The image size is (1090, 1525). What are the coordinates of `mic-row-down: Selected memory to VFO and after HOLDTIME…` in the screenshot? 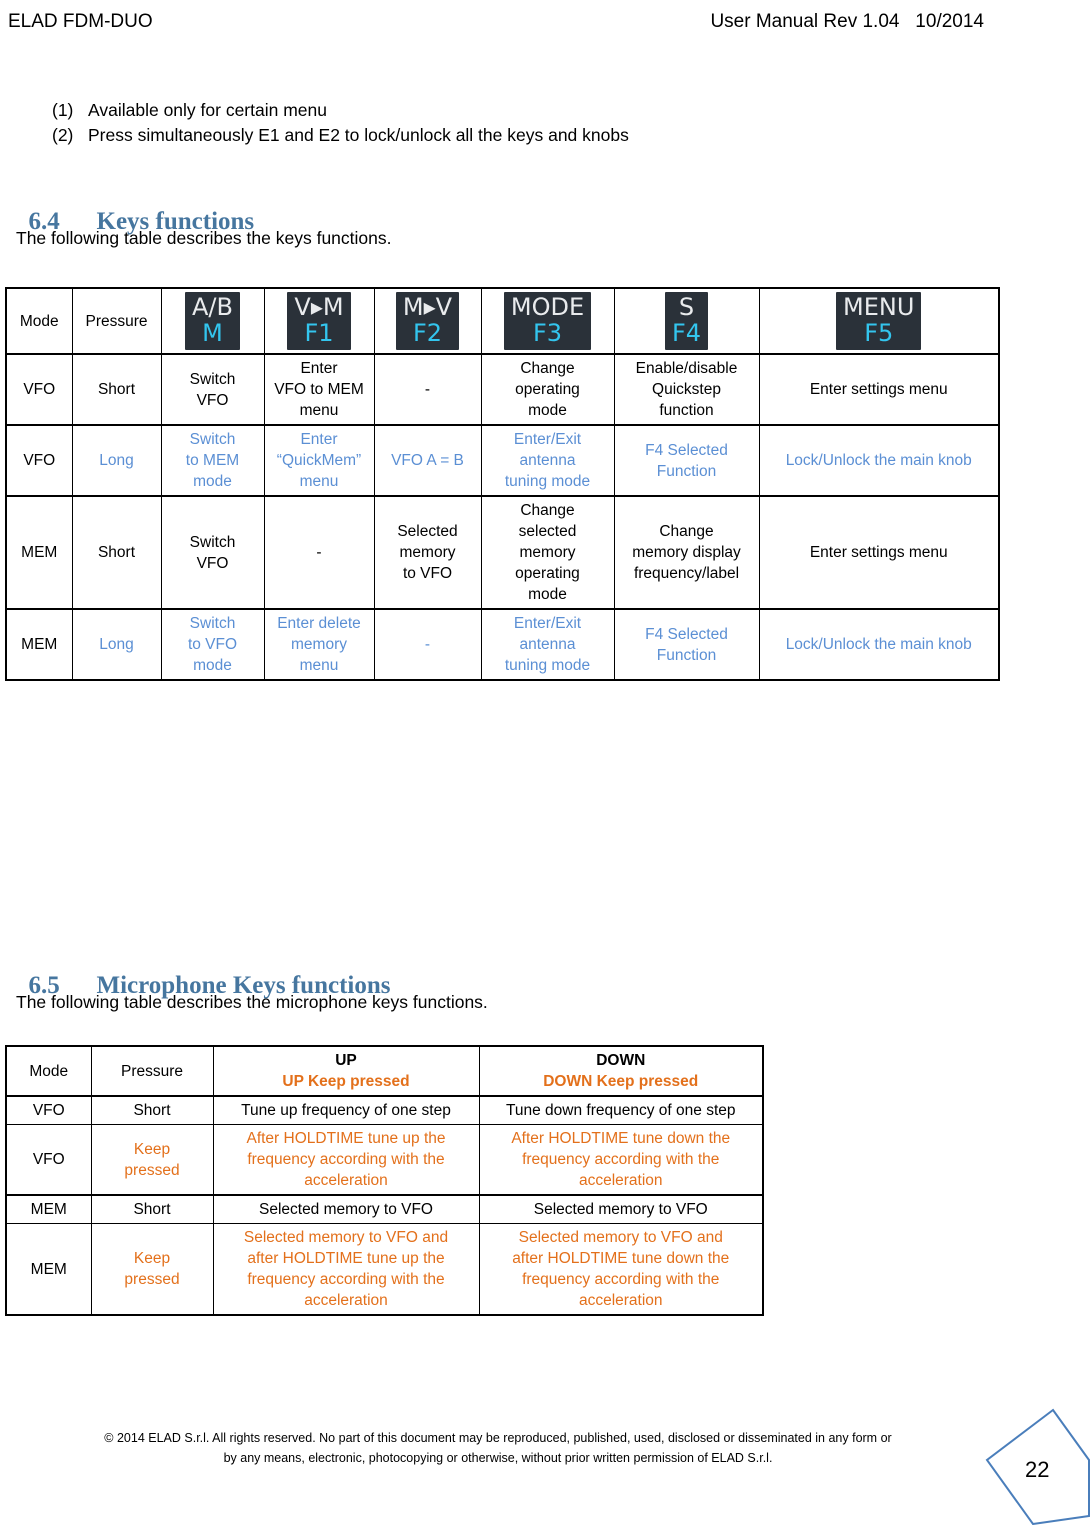 It's located at (621, 1269).